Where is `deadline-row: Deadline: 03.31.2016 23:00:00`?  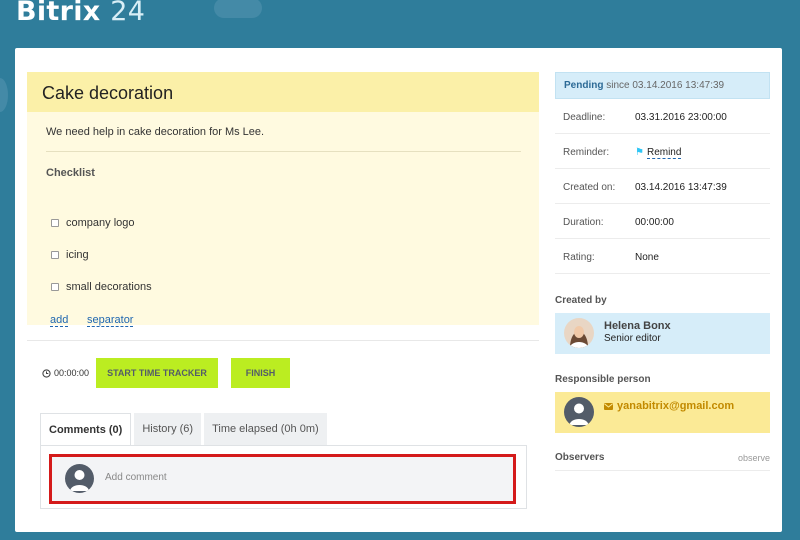
deadline-row: Deadline: 03.31.2016 23:00:00 is located at coordinates (662, 116).